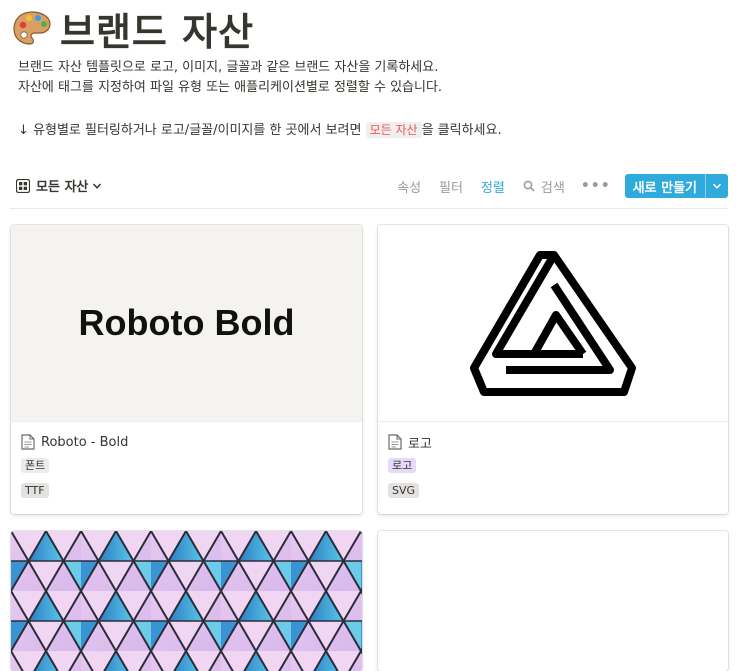 This screenshot has height=671, width=754. I want to click on card-name: 로고, so click(420, 444).